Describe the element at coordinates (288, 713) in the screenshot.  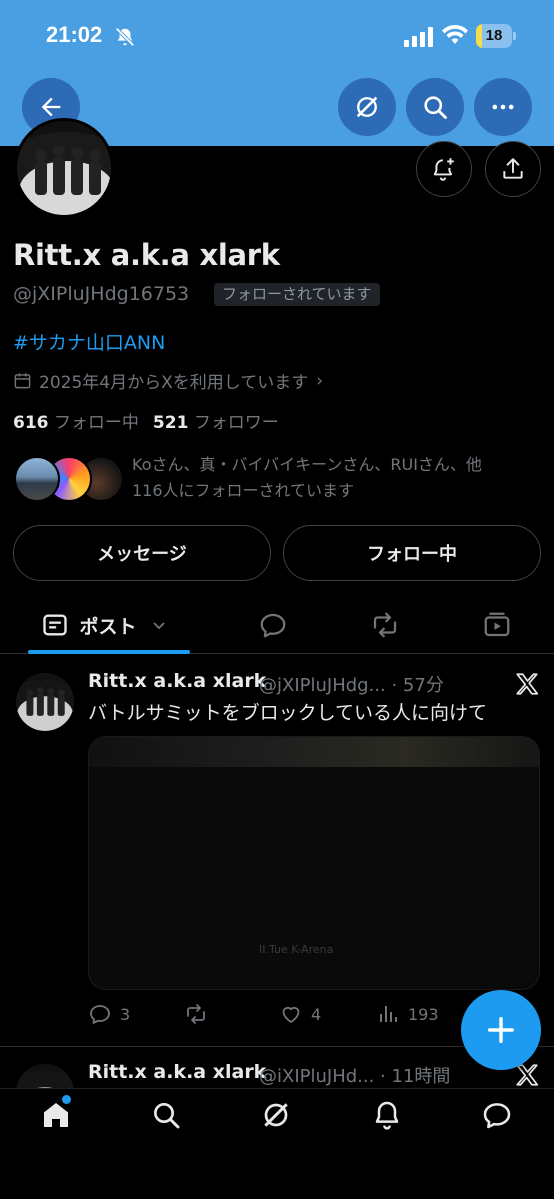
I see `tweet-text: バトルサミットをブロックしている人に向けて` at that location.